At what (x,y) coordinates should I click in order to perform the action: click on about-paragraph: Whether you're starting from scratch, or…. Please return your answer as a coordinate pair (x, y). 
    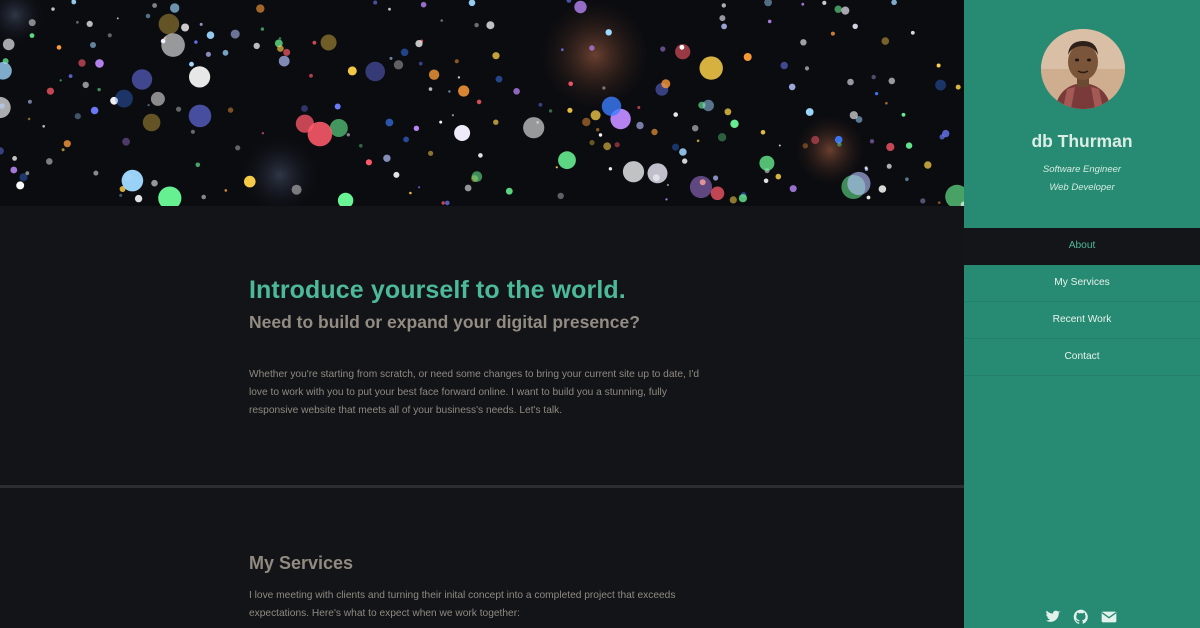
    Looking at the image, I should click on (474, 392).